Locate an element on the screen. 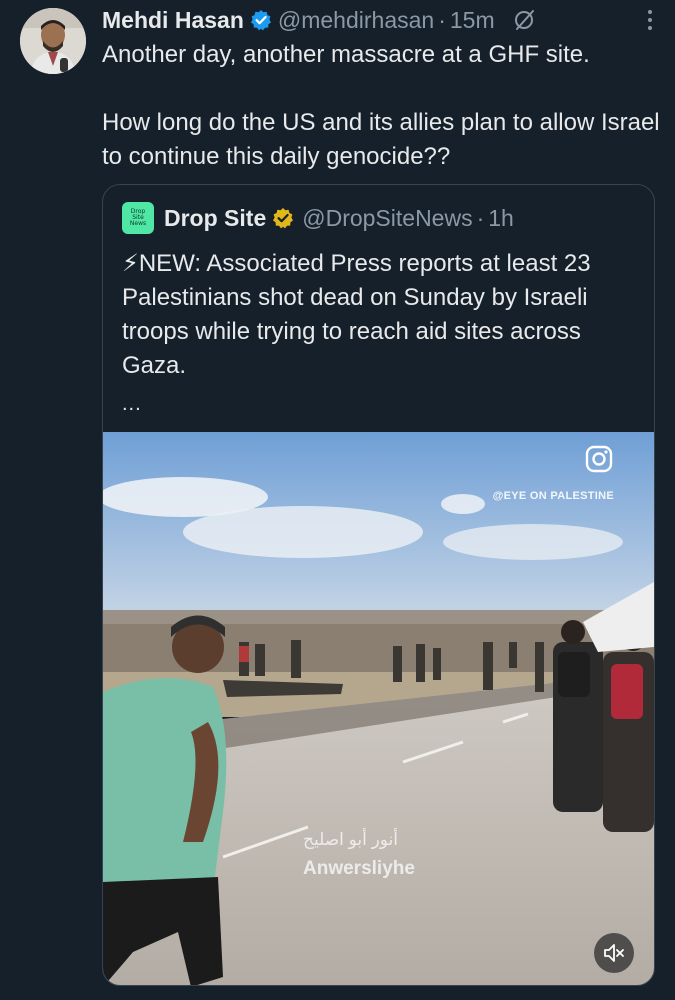 This screenshot has height=1000, width=675. video-watermark: @EYE ON PALESTINE is located at coordinates (553, 496).